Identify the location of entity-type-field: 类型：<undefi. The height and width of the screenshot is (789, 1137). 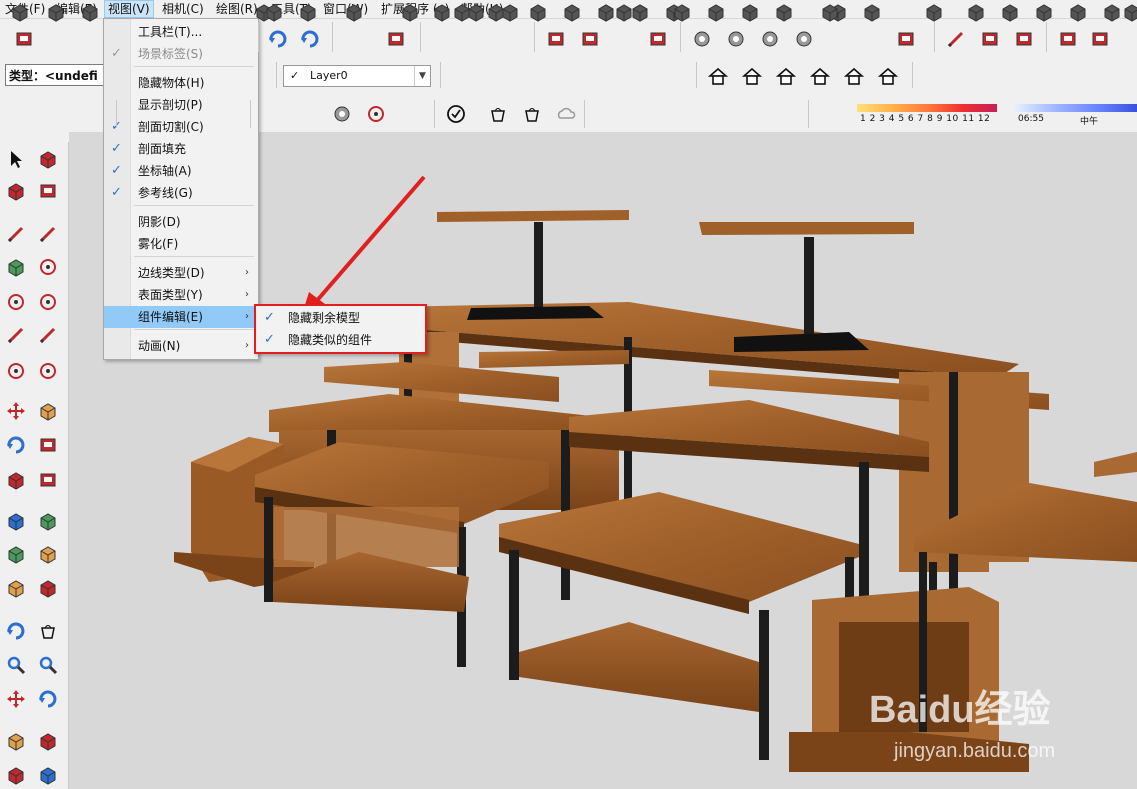
(57, 75).